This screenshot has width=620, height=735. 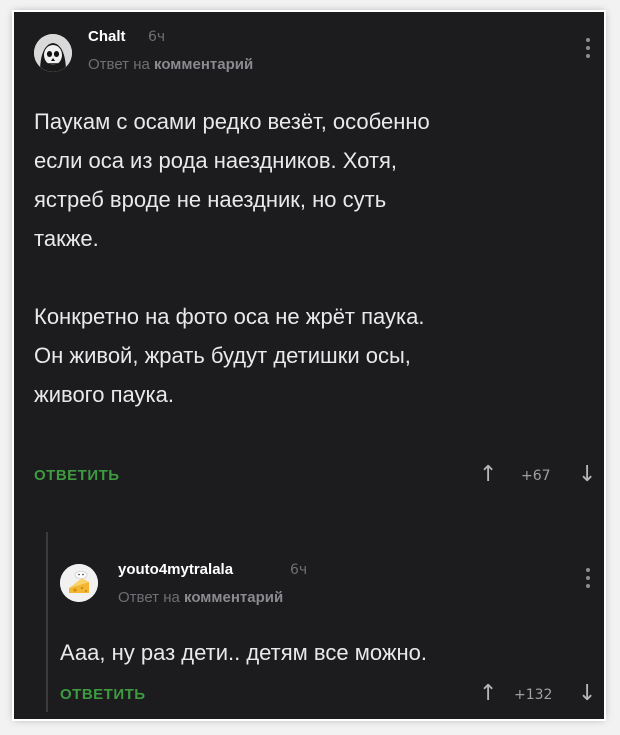 What do you see at coordinates (533, 695) in the screenshot?
I see `comment-rating: +132` at bounding box center [533, 695].